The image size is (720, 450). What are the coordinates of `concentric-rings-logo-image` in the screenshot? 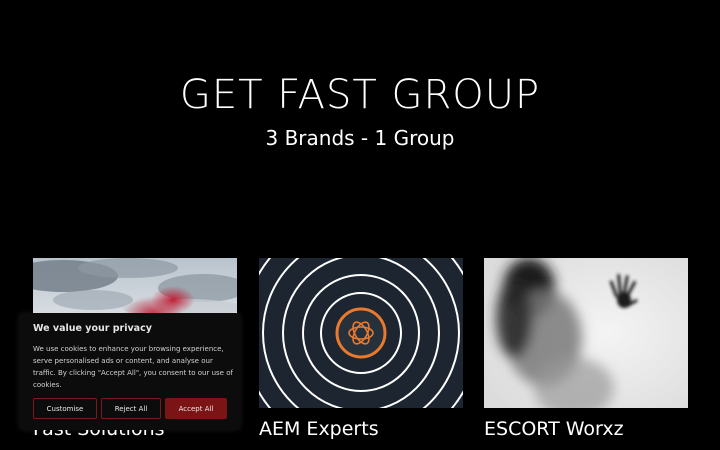 It's located at (361, 333).